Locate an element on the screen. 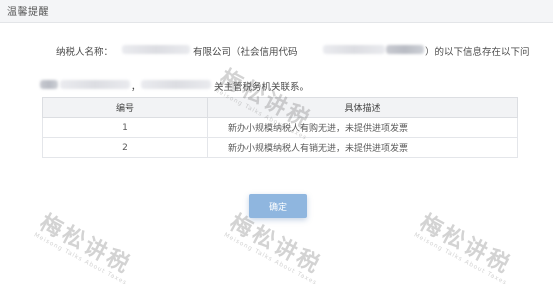  redacted-credit-code is located at coordinates (354, 49).